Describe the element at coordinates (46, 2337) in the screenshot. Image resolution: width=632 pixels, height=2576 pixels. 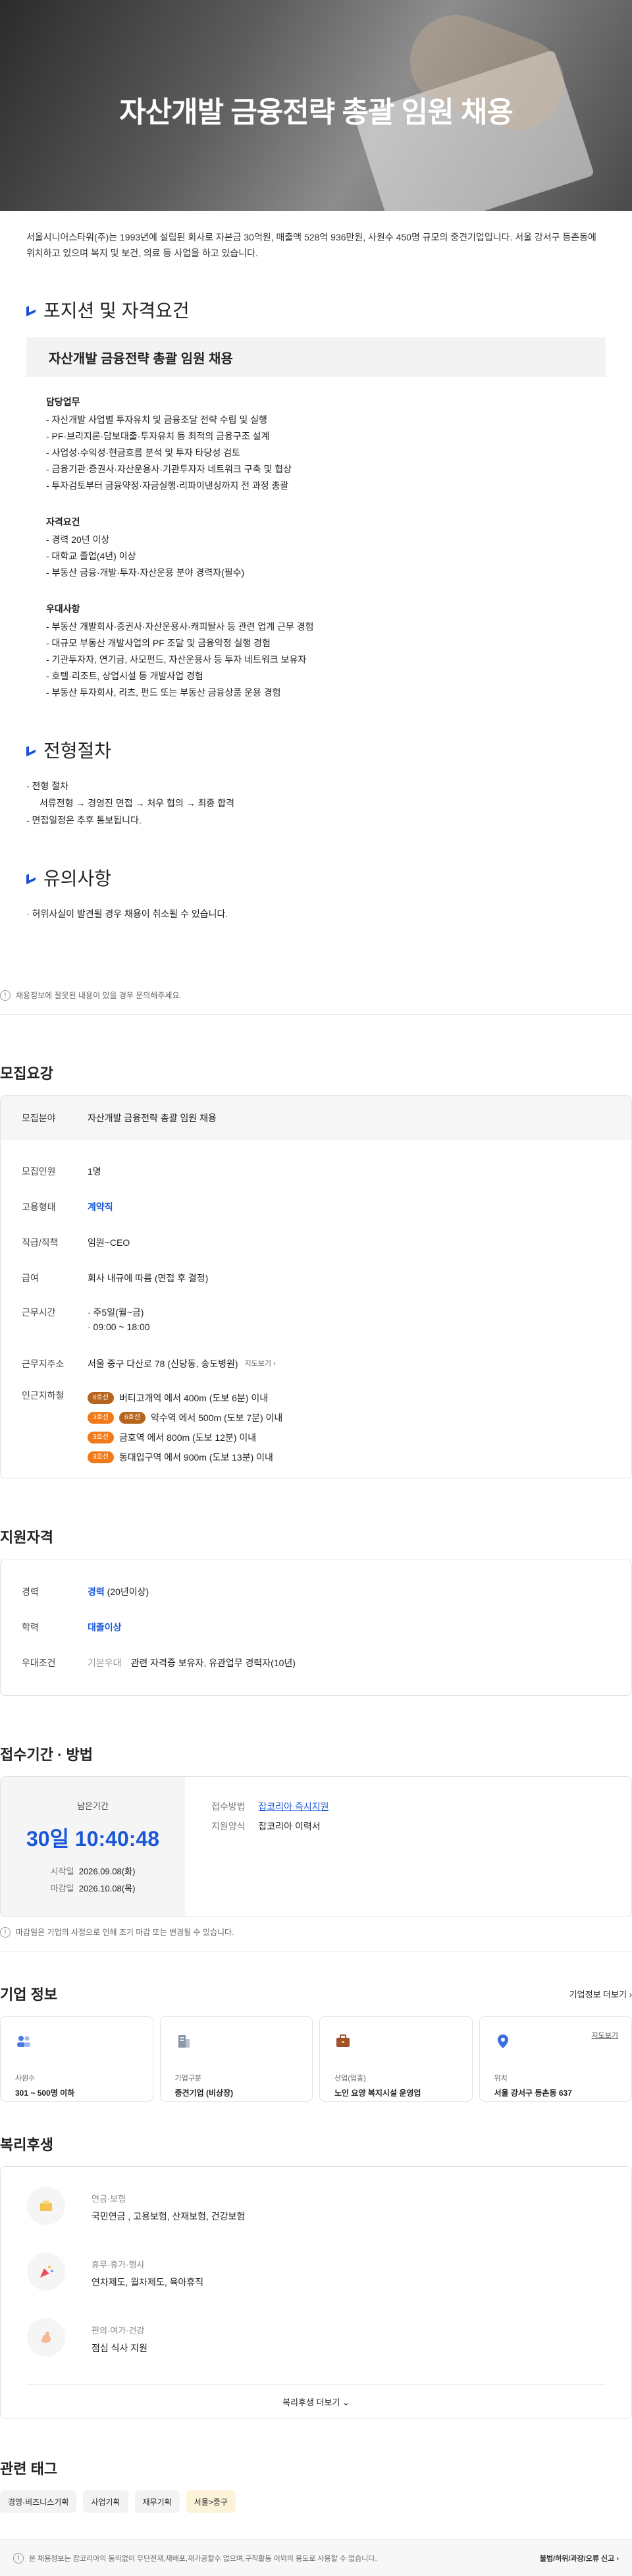
I see `muscle-icon` at that location.